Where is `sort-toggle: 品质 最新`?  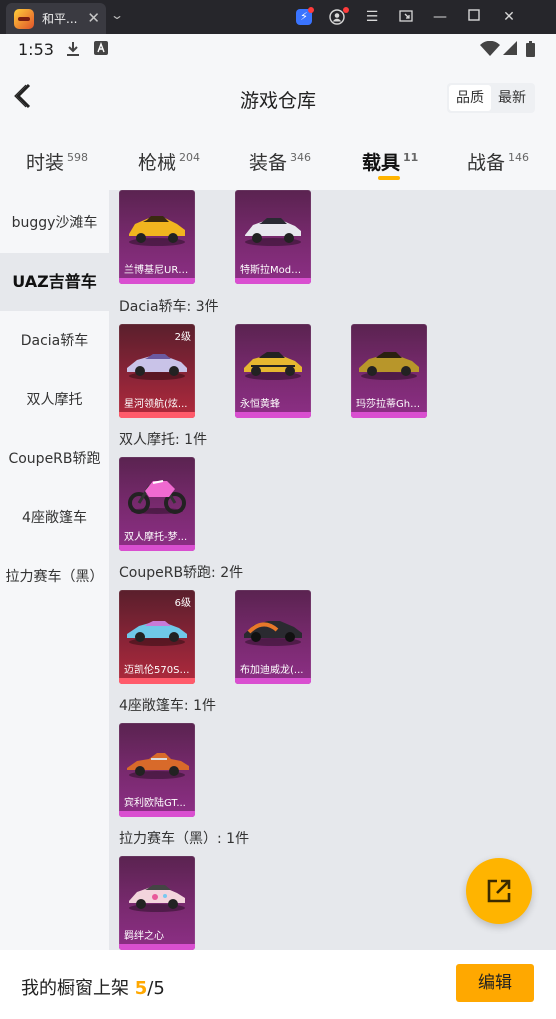
sort-toggle: 品质 最新 is located at coordinates (491, 98).